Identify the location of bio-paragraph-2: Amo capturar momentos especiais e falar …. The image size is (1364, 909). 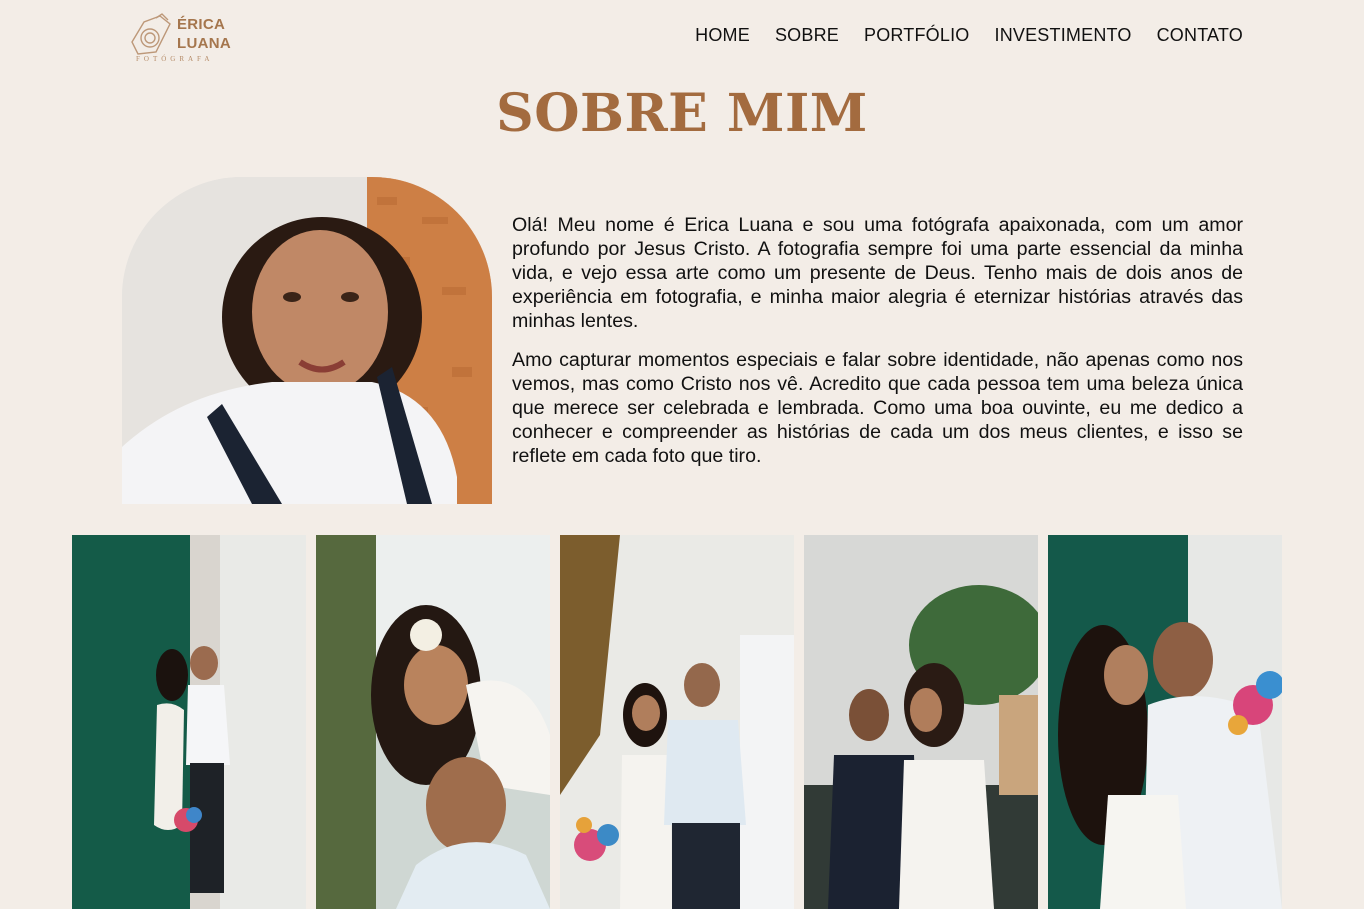
(877, 408).